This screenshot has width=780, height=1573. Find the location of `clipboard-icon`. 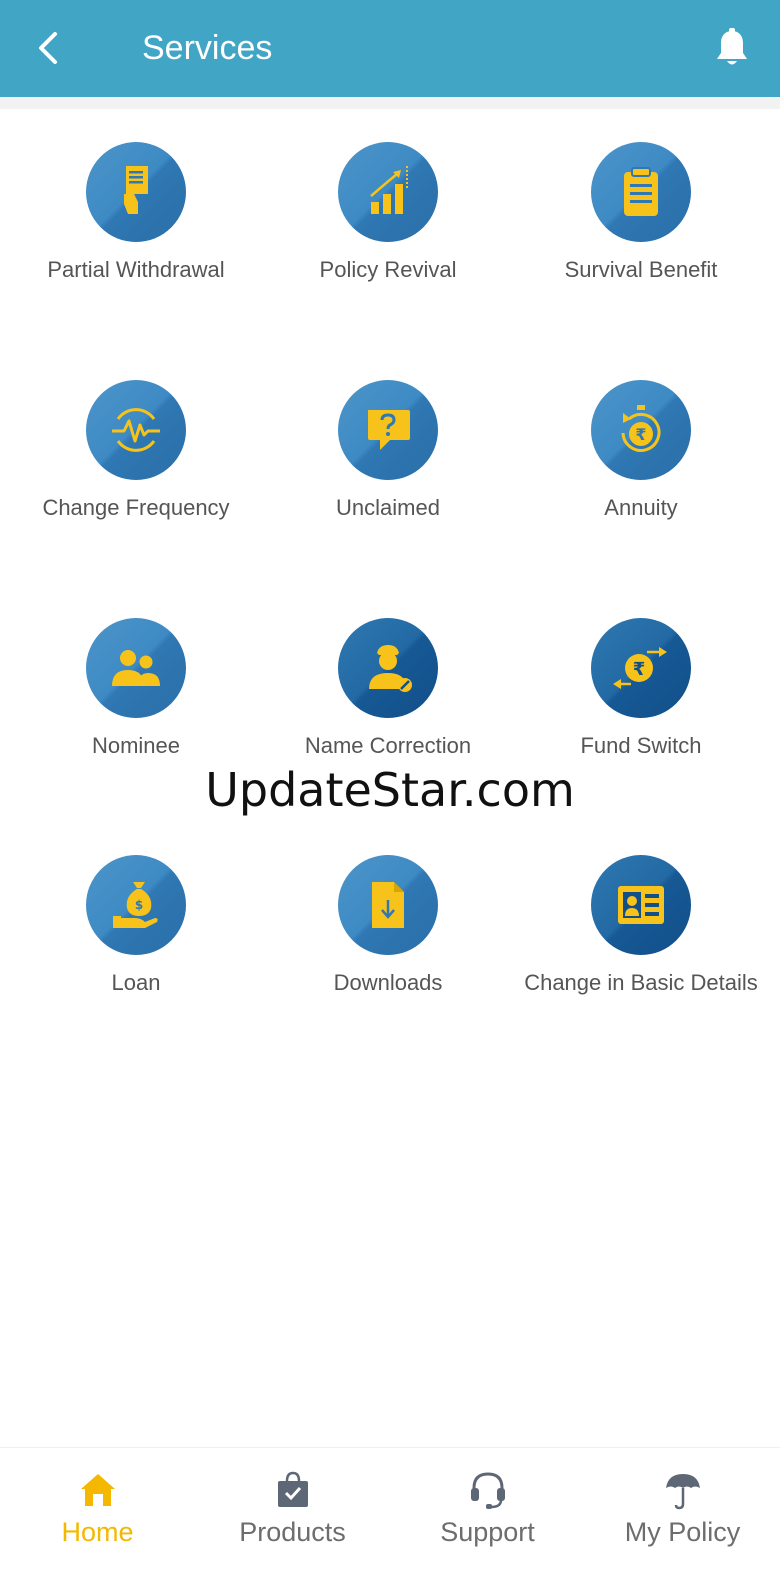

clipboard-icon is located at coordinates (641, 191).